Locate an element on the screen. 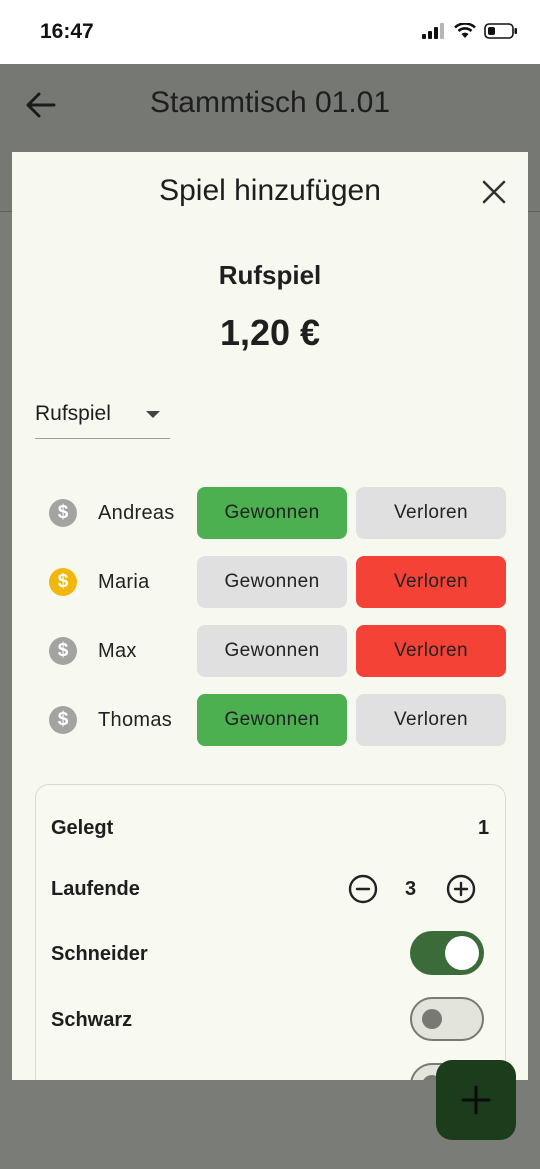 The image size is (540, 1169). game-amount: 1,20 € is located at coordinates (270, 332).